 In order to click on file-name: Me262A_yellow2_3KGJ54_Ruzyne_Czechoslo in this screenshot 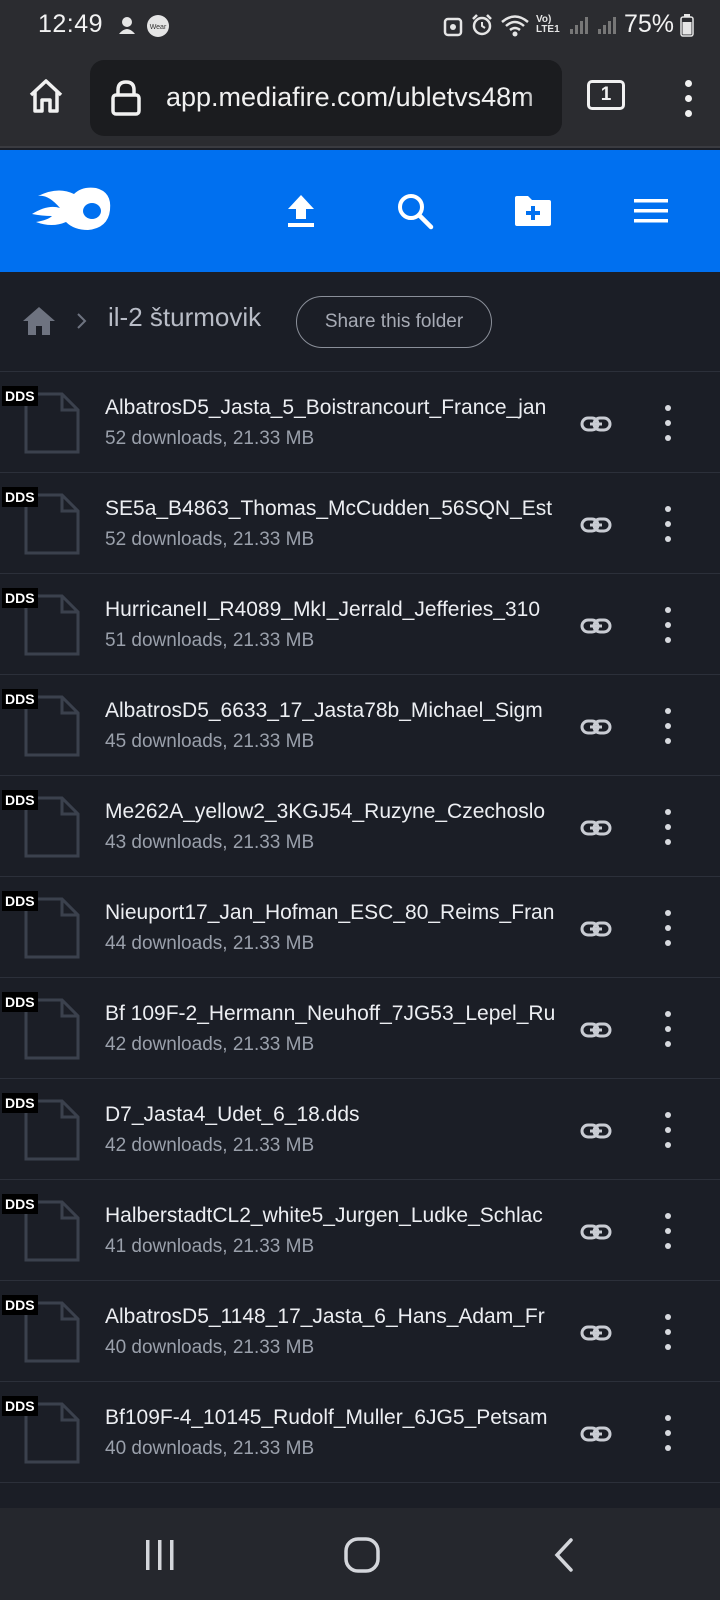, I will do `click(334, 812)`.